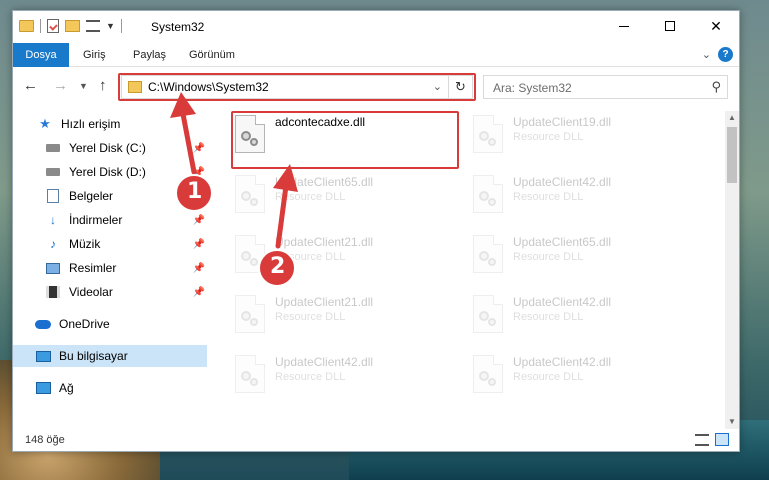 The width and height of the screenshot is (769, 480). Describe the element at coordinates (43, 388) in the screenshot. I see `network-icon` at that location.